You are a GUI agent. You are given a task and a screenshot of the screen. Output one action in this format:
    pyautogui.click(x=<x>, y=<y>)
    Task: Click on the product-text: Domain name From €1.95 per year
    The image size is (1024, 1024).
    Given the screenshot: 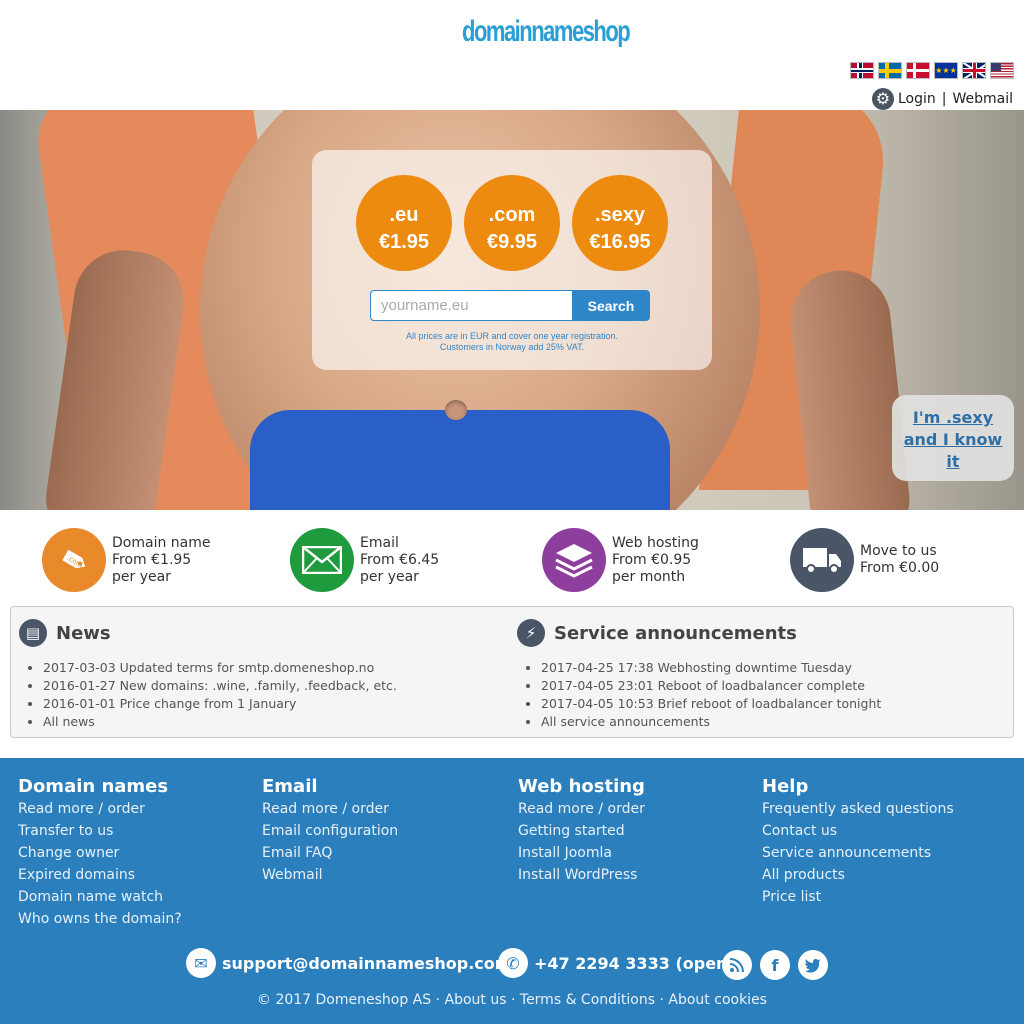 What is the action you would take?
    pyautogui.click(x=161, y=560)
    